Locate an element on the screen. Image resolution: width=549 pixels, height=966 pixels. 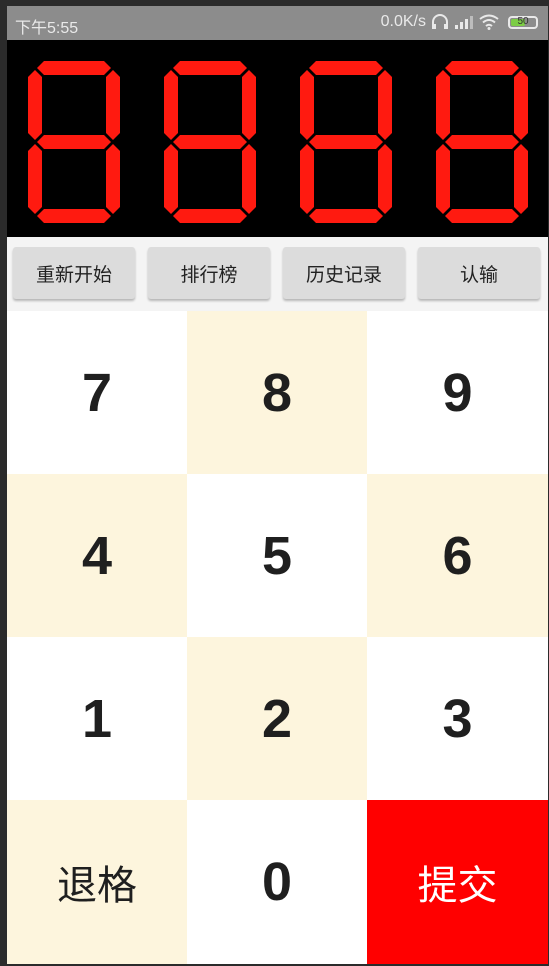
wifi-icon is located at coordinates (489, 22).